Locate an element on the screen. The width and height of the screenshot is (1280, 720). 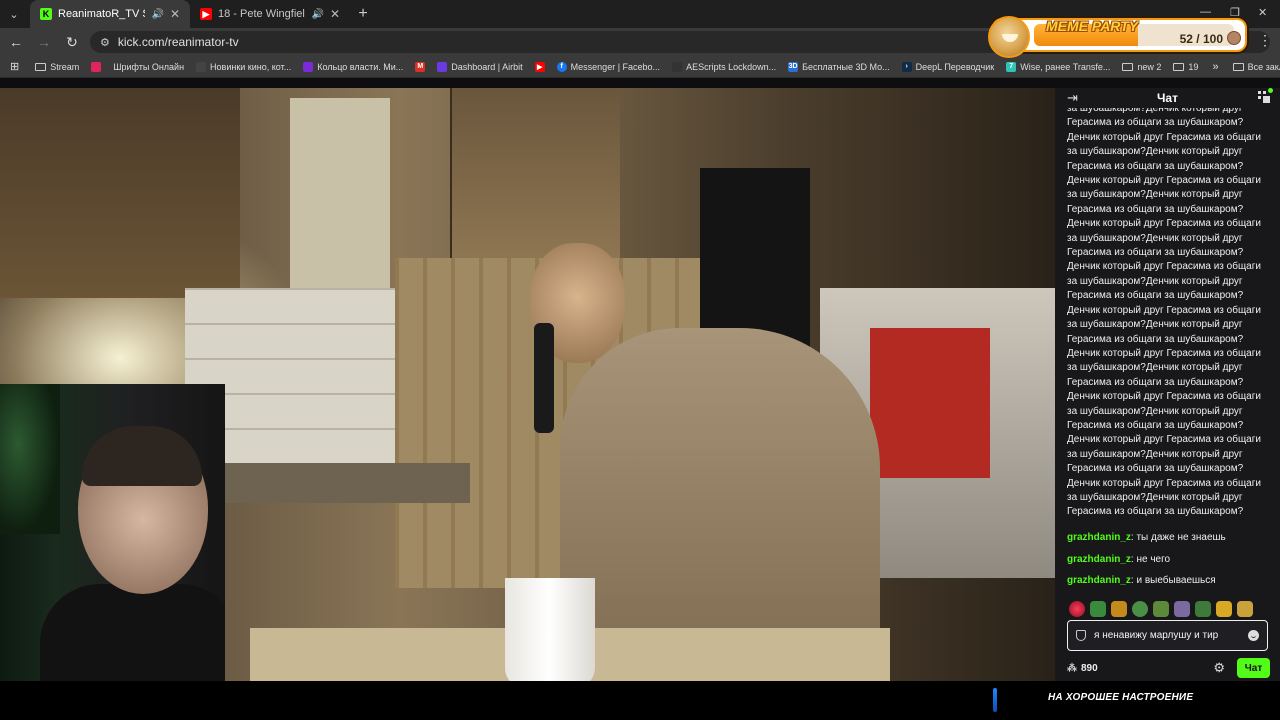
reload-button: ↻ is located at coordinates (72, 42).